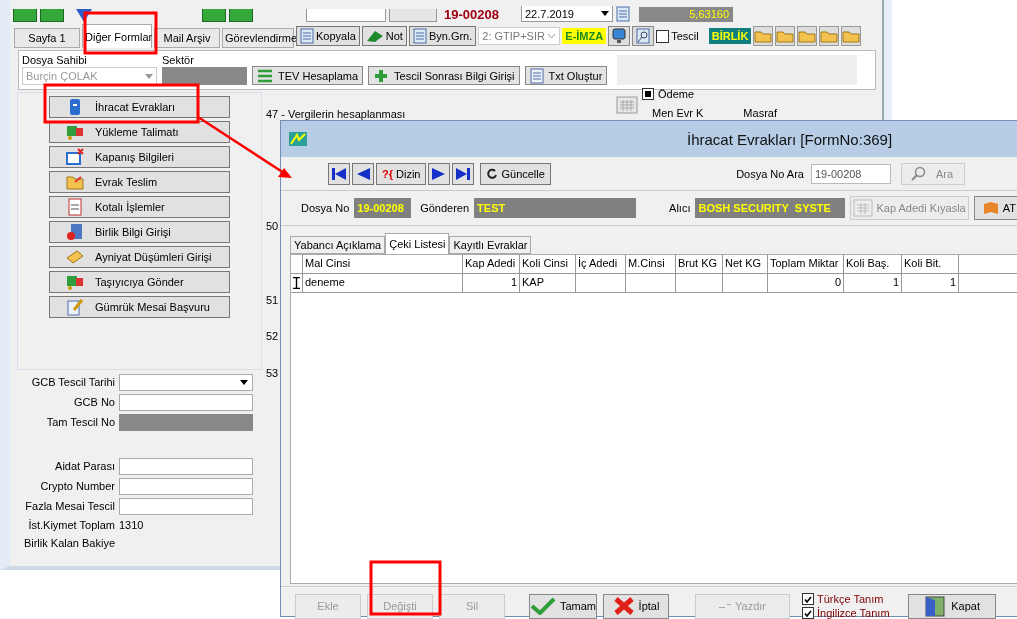 The width and height of the screenshot is (1017, 619). What do you see at coordinates (935, 606) in the screenshot?
I see `door-icon` at bounding box center [935, 606].